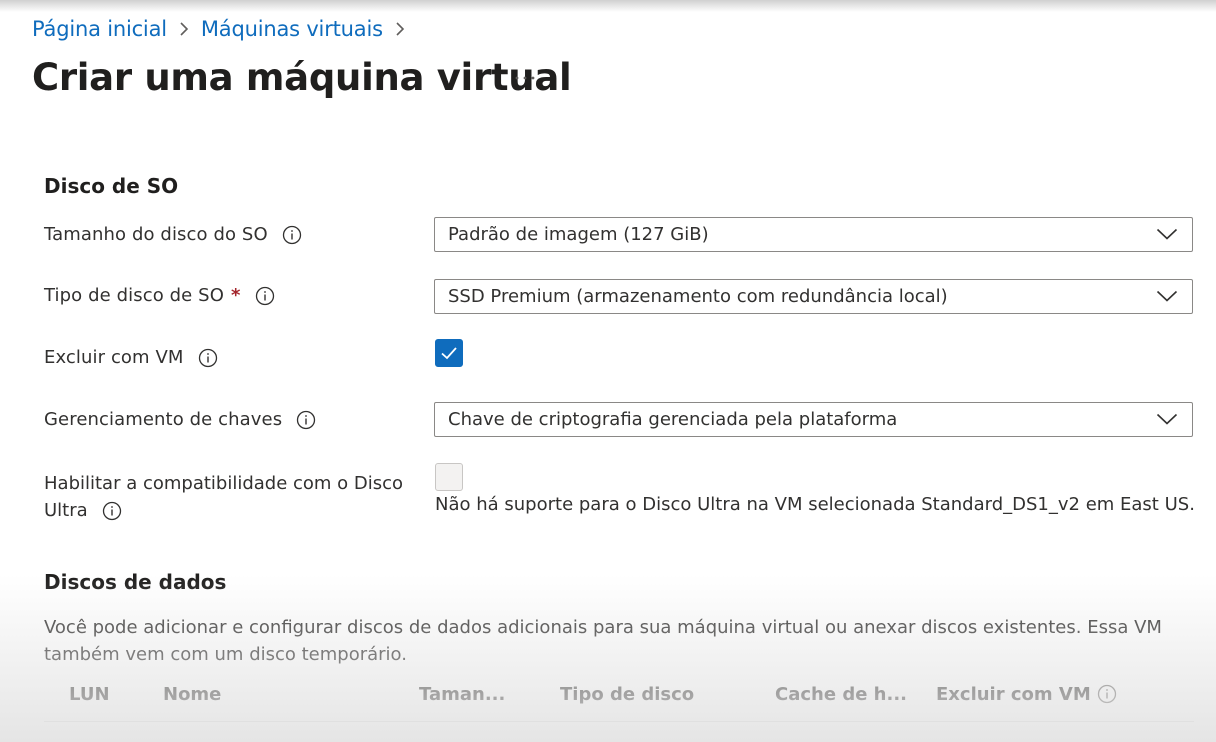  I want to click on breadcrumb: Página inicial Máquinas virtuais, so click(224, 29).